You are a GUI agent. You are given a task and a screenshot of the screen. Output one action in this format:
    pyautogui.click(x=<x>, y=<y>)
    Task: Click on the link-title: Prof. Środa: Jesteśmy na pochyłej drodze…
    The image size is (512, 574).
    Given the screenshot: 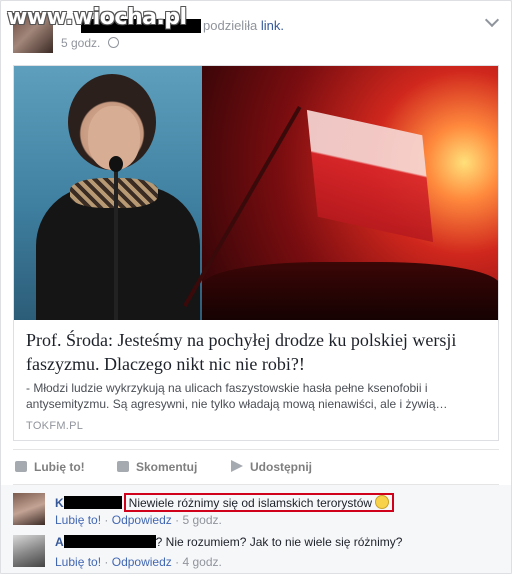 What is the action you would take?
    pyautogui.click(x=257, y=352)
    